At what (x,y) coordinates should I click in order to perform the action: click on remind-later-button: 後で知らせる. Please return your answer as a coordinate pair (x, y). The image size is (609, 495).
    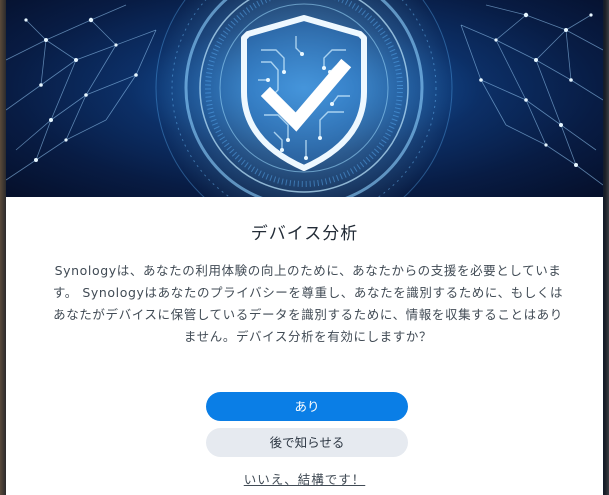
    Looking at the image, I should click on (307, 442).